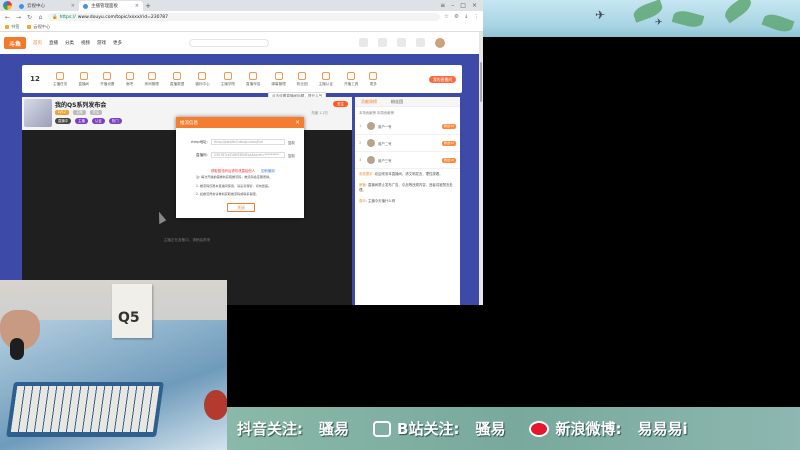 This screenshot has width=800, height=450. What do you see at coordinates (17, 349) in the screenshot?
I see `mouse-image` at bounding box center [17, 349].